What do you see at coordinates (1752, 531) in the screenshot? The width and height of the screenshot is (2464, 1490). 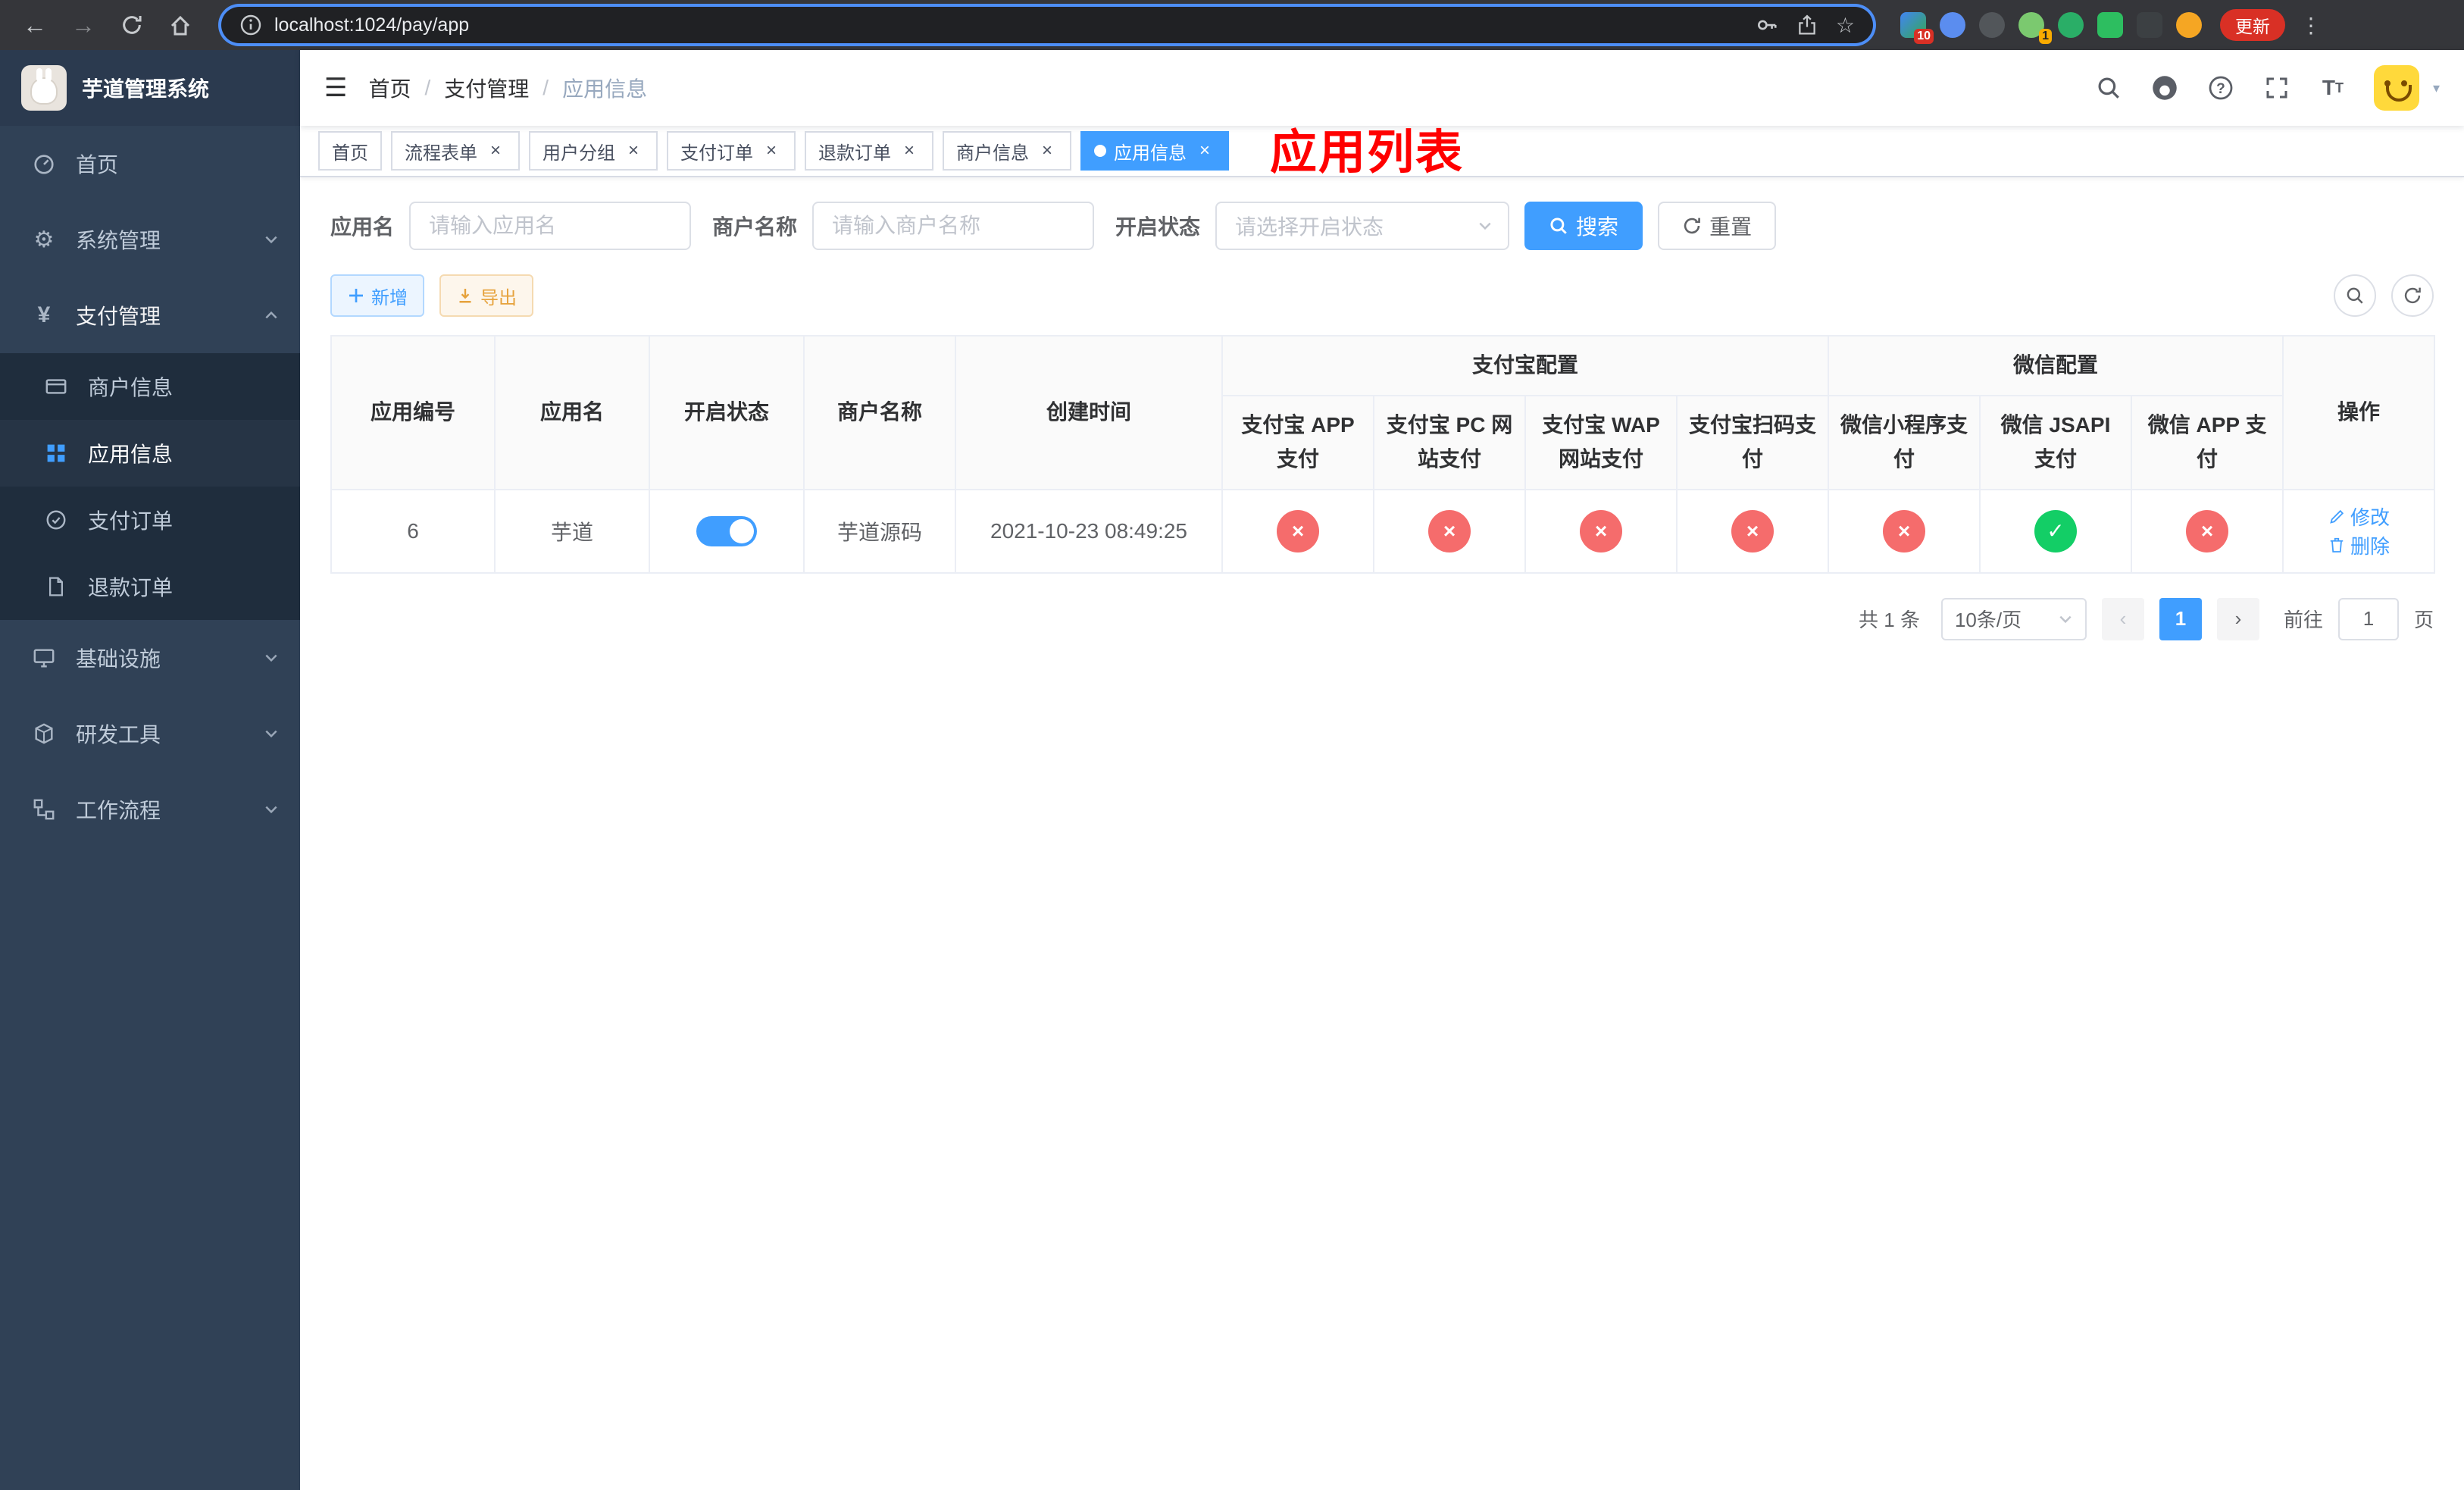 I see `cell-alipay-qr: ×` at bounding box center [1752, 531].